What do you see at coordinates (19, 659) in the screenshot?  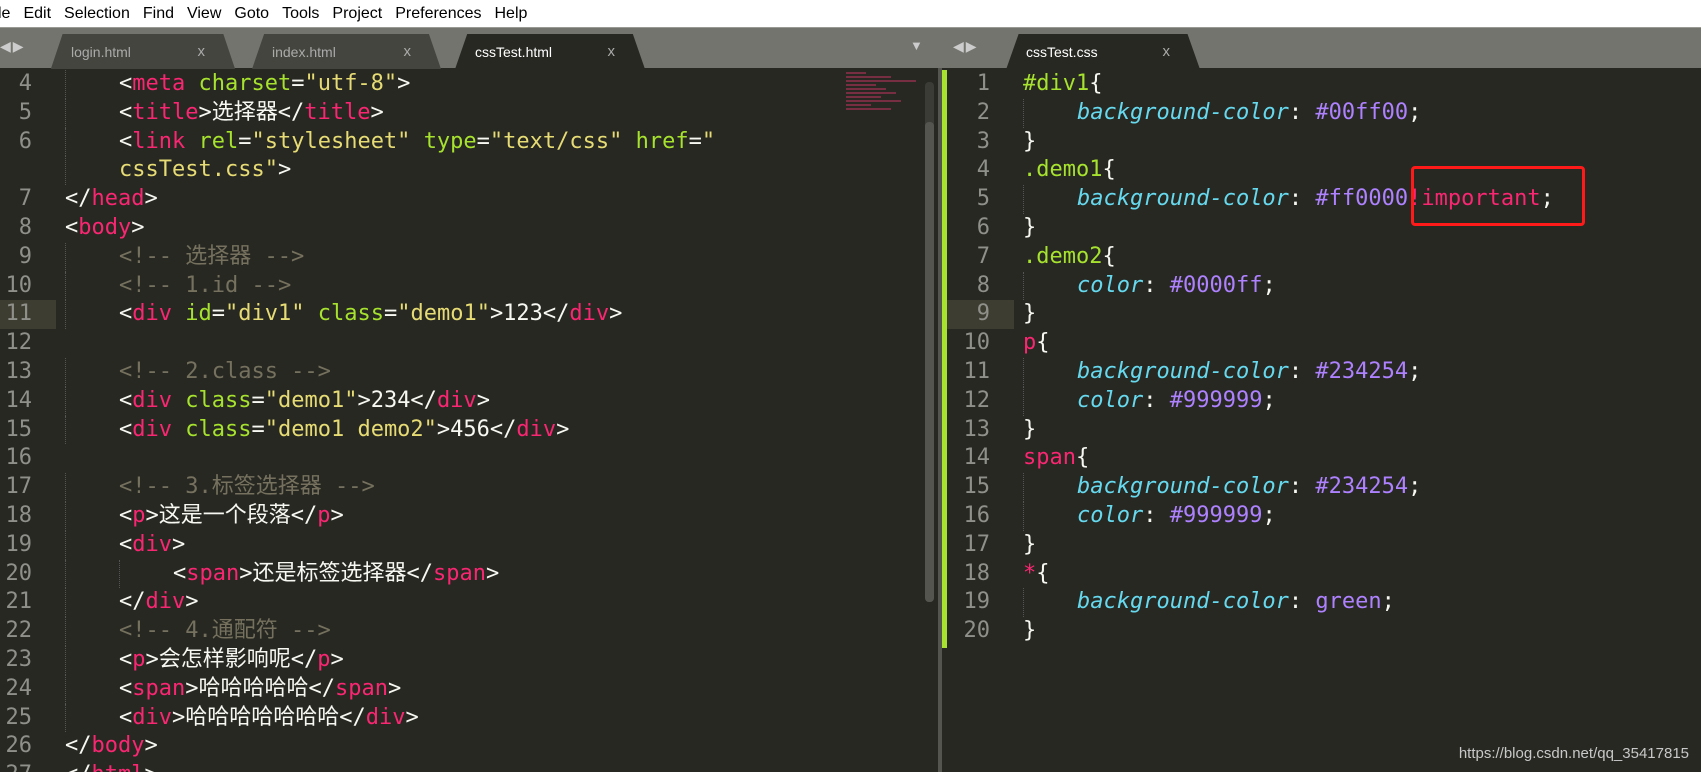 I see `line-number: 23` at bounding box center [19, 659].